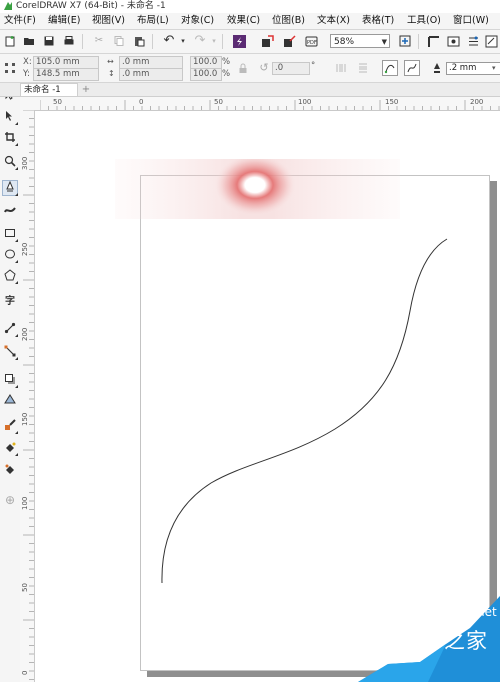 Image resolution: width=500 pixels, height=682 pixels. What do you see at coordinates (384, 42) in the screenshot?
I see `chevron-down-icon: ▼` at bounding box center [384, 42].